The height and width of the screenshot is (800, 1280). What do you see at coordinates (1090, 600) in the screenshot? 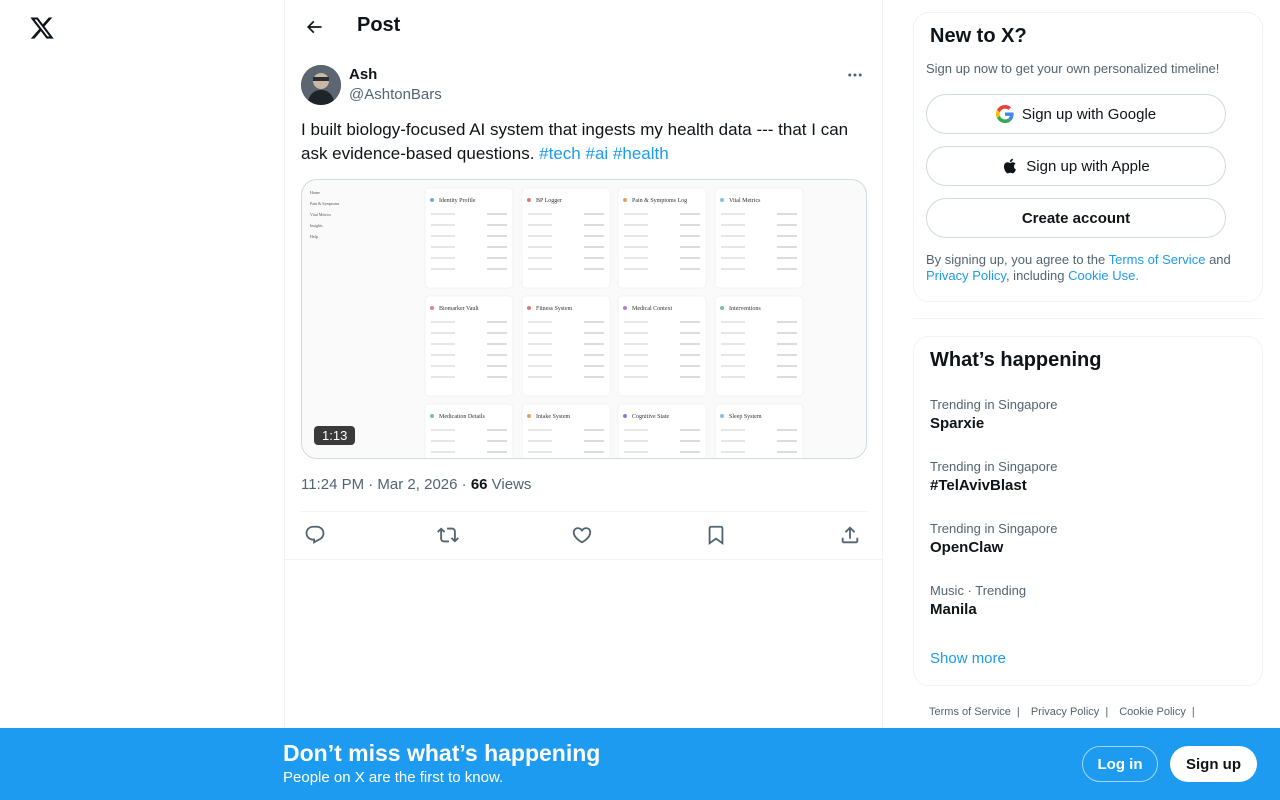
I see `trend-item: Music · Trending Manila` at bounding box center [1090, 600].